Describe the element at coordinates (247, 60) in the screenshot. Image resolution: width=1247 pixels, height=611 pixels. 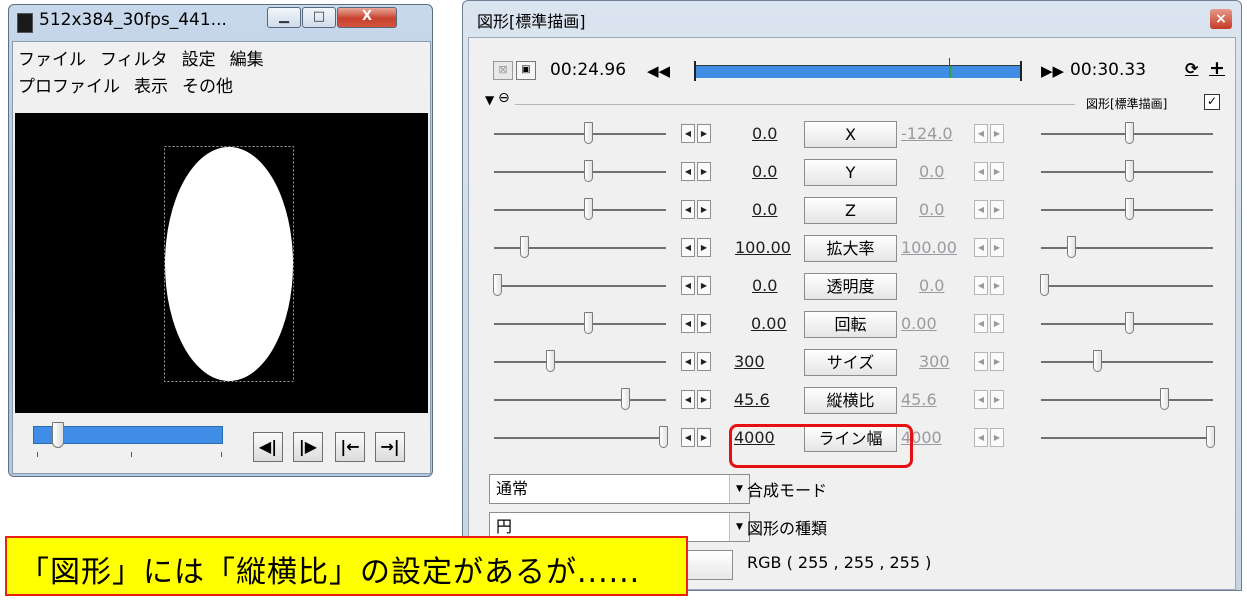
I see `menu-item-3: 編集` at that location.